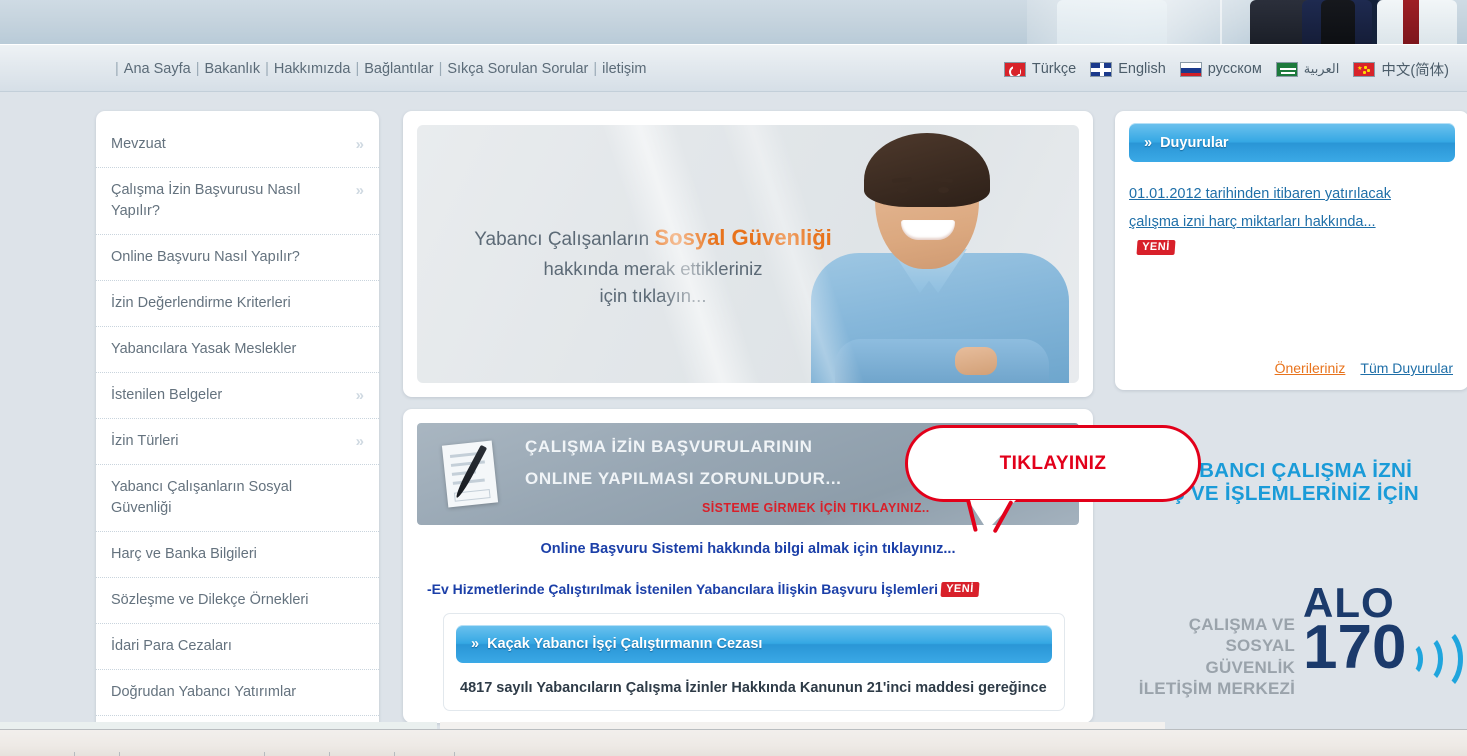 The height and width of the screenshot is (756, 1467). I want to click on language-label: العربية, so click(1321, 68).